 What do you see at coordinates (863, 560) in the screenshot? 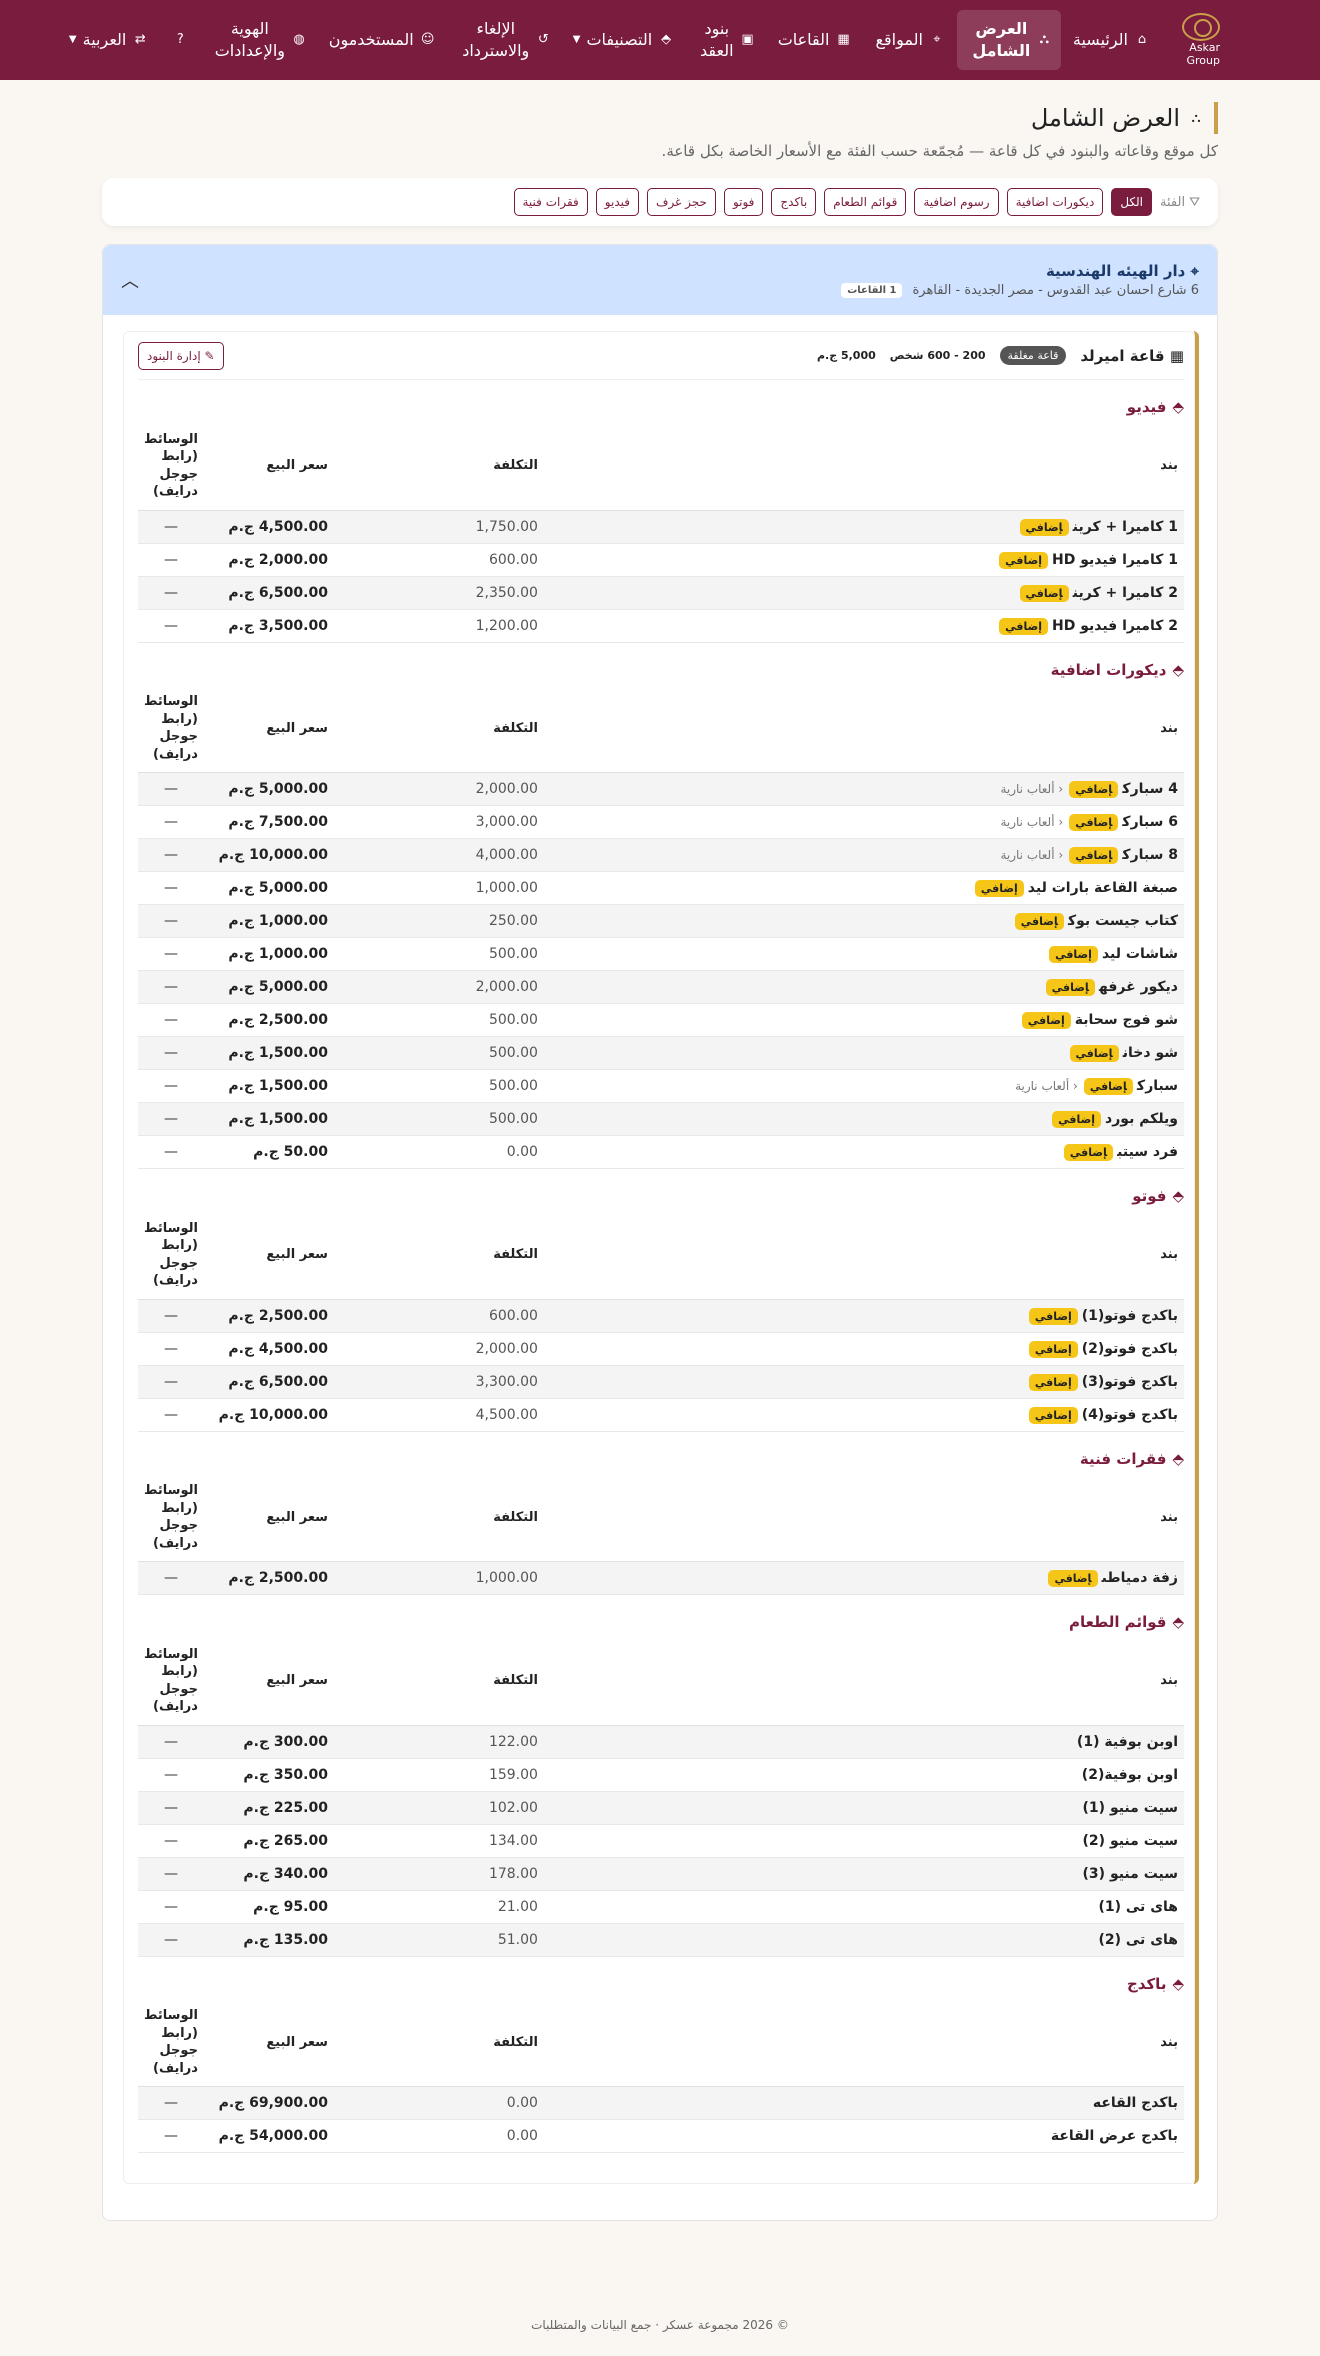
I see `item-cell: 1 كاميرا فيديو HDإضافي` at bounding box center [863, 560].